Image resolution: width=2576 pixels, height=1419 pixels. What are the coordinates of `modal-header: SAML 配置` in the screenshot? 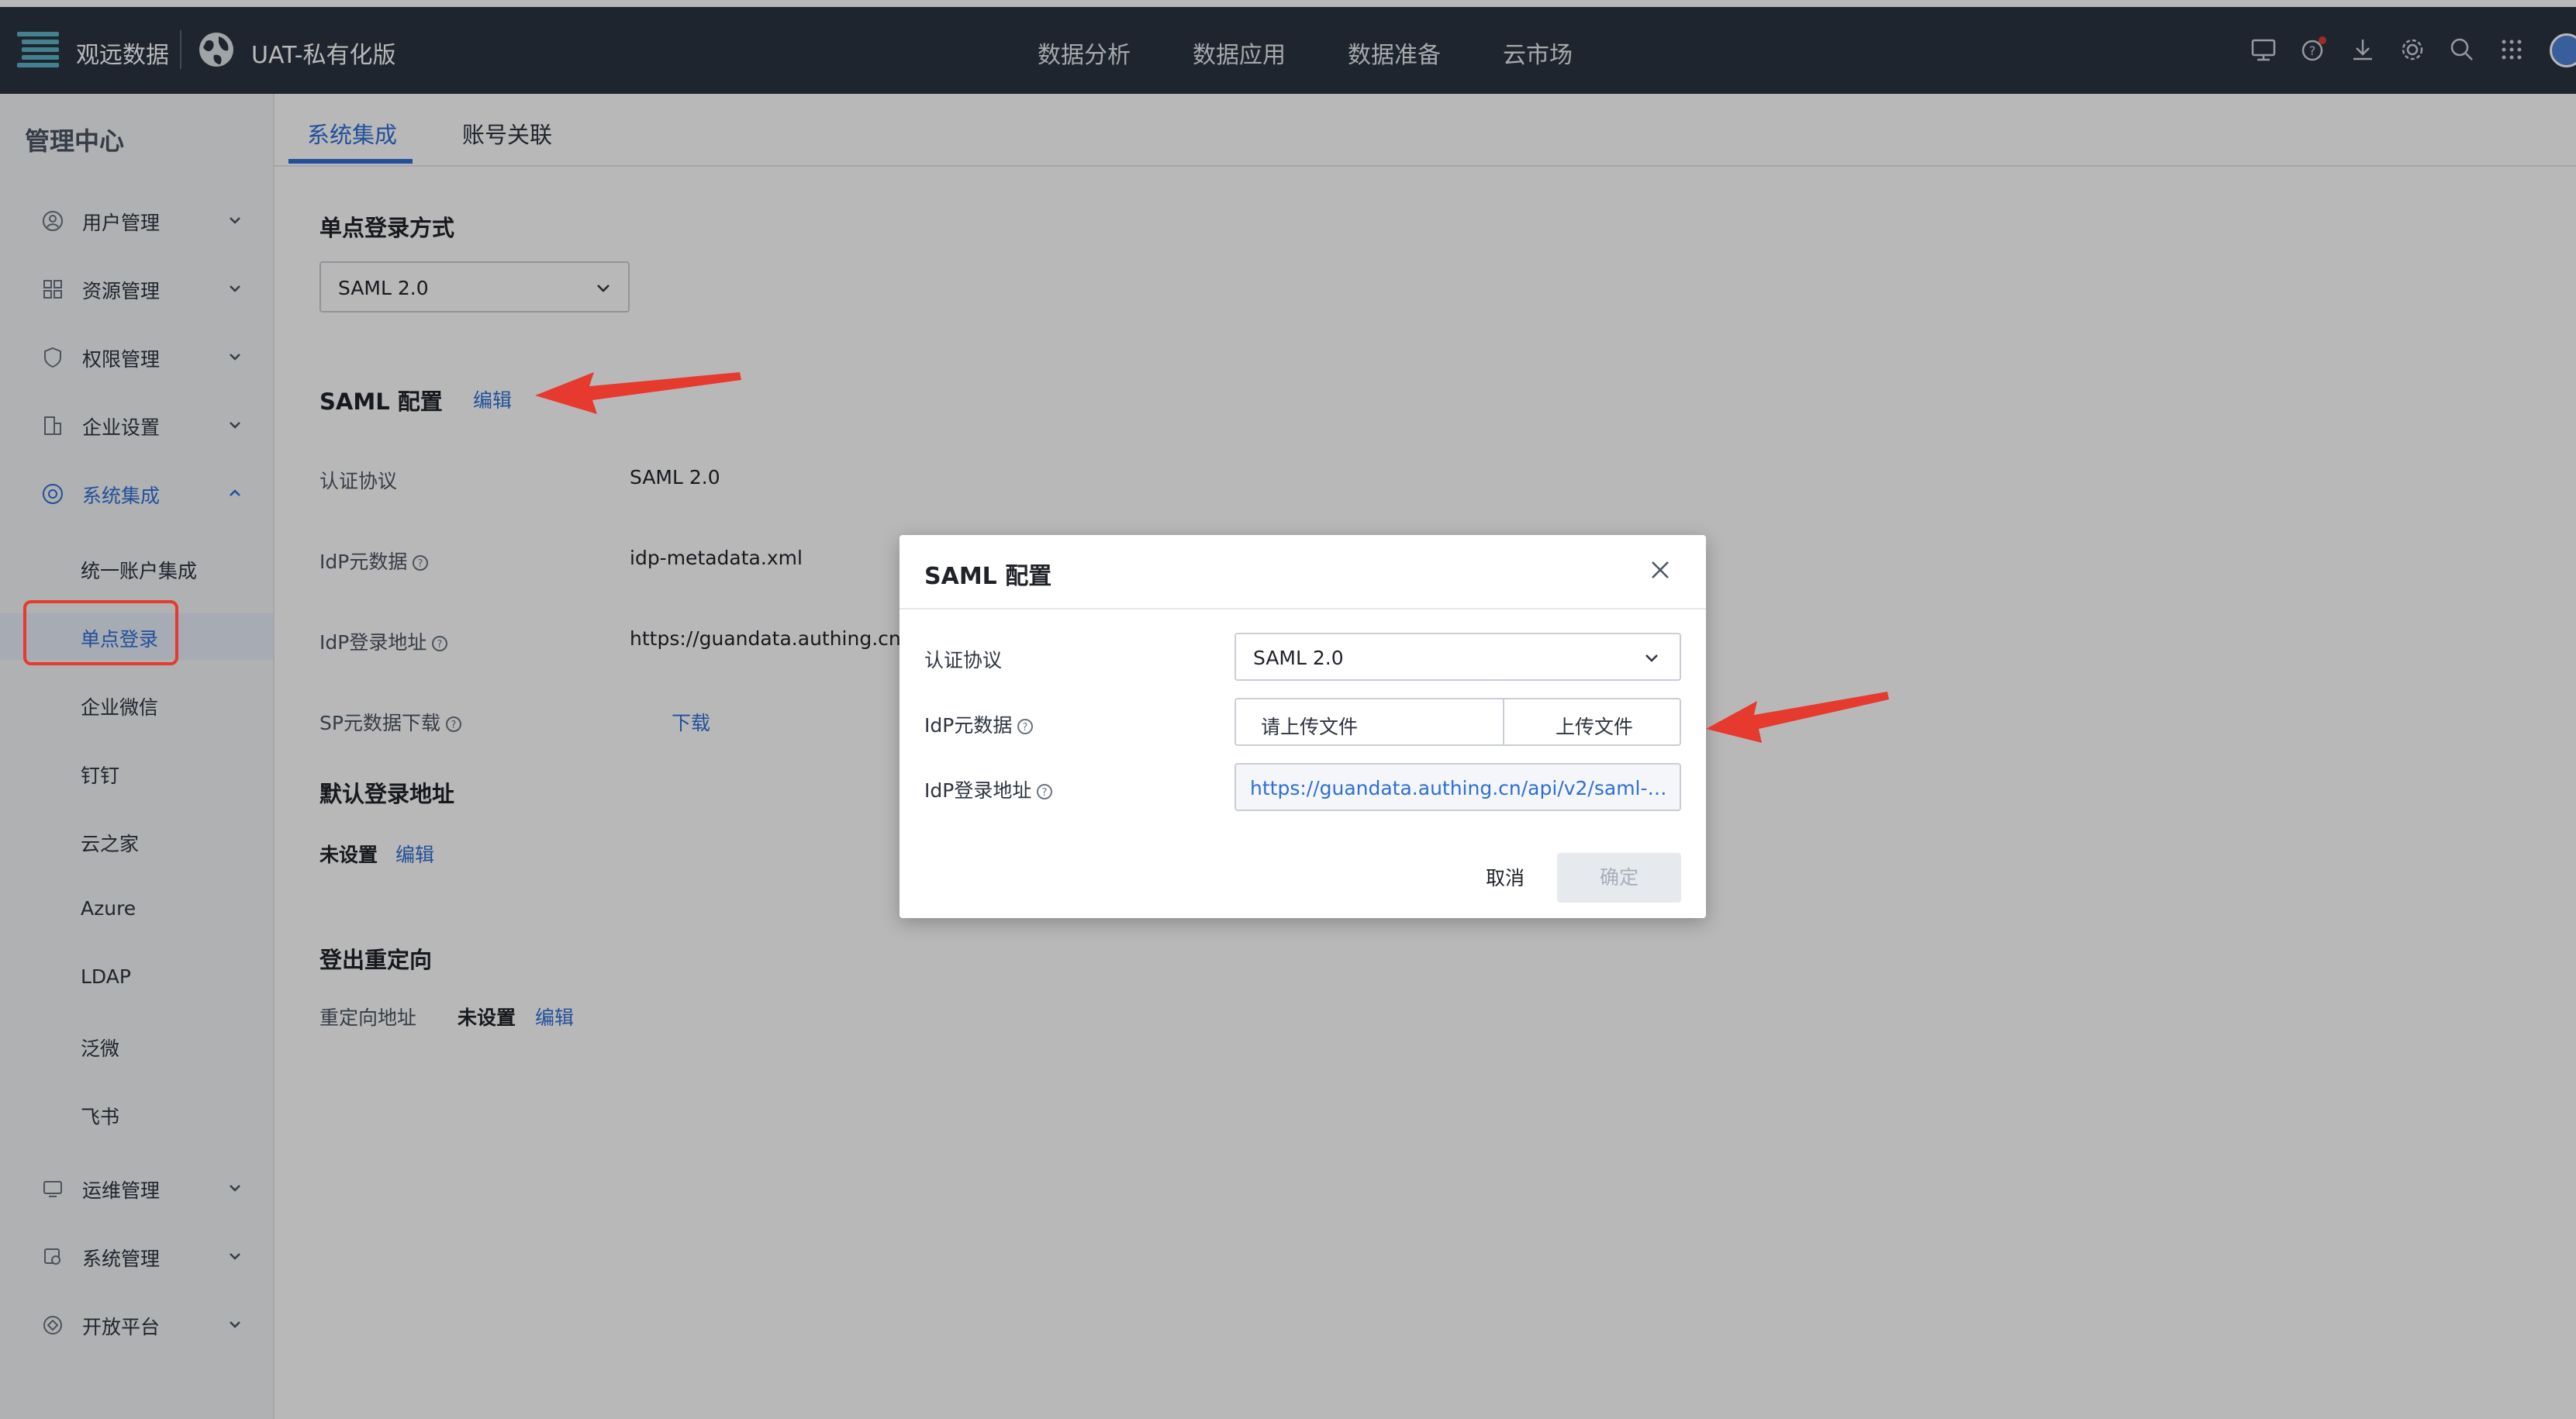 It's located at (1303, 572).